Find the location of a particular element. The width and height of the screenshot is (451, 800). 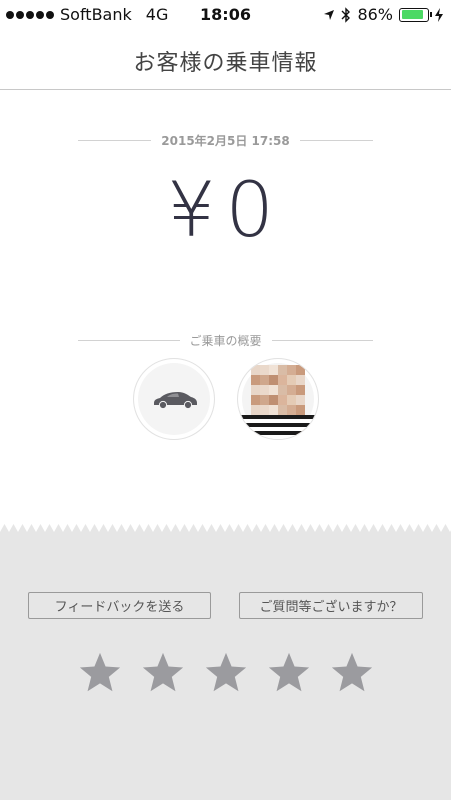

status-bar: SoftBank 4G 18:06 86% is located at coordinates (225, 15).